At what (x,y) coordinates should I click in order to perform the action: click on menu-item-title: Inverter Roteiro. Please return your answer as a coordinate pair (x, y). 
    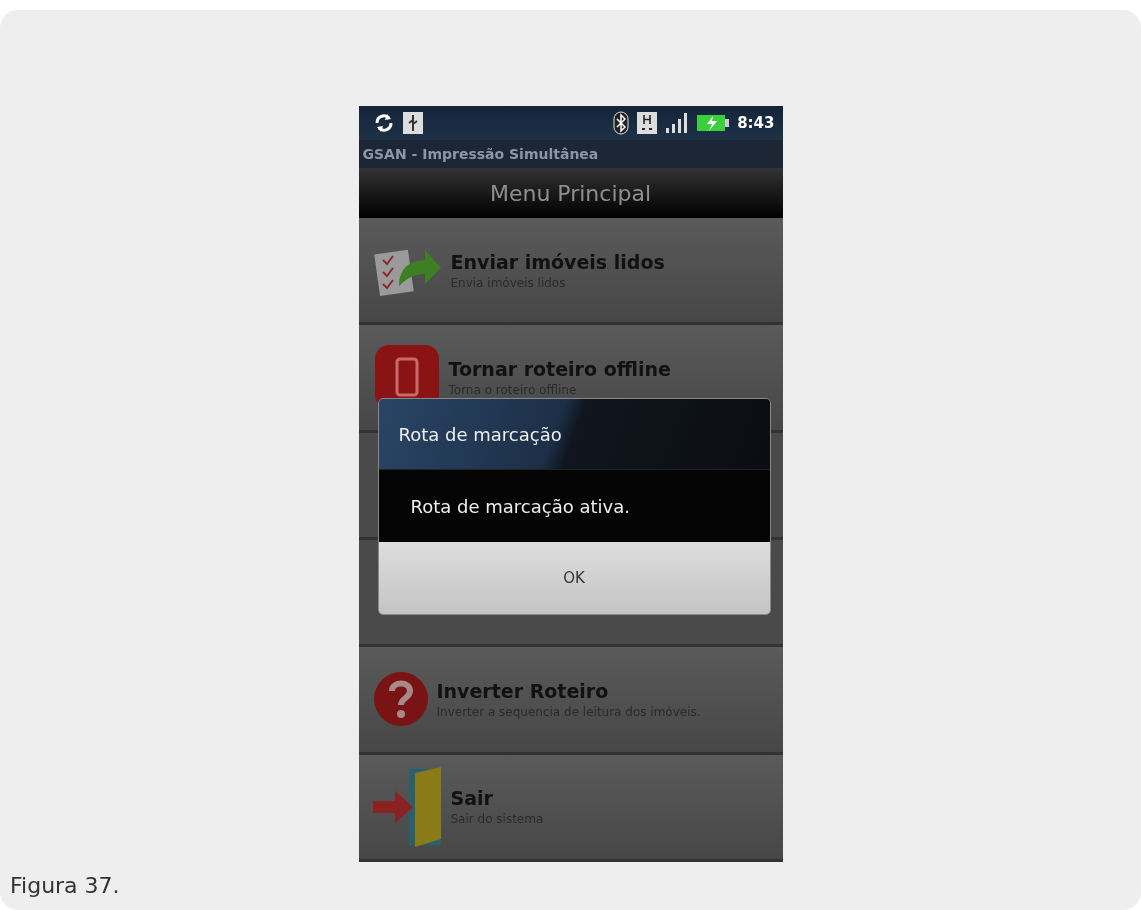
    Looking at the image, I should click on (523, 690).